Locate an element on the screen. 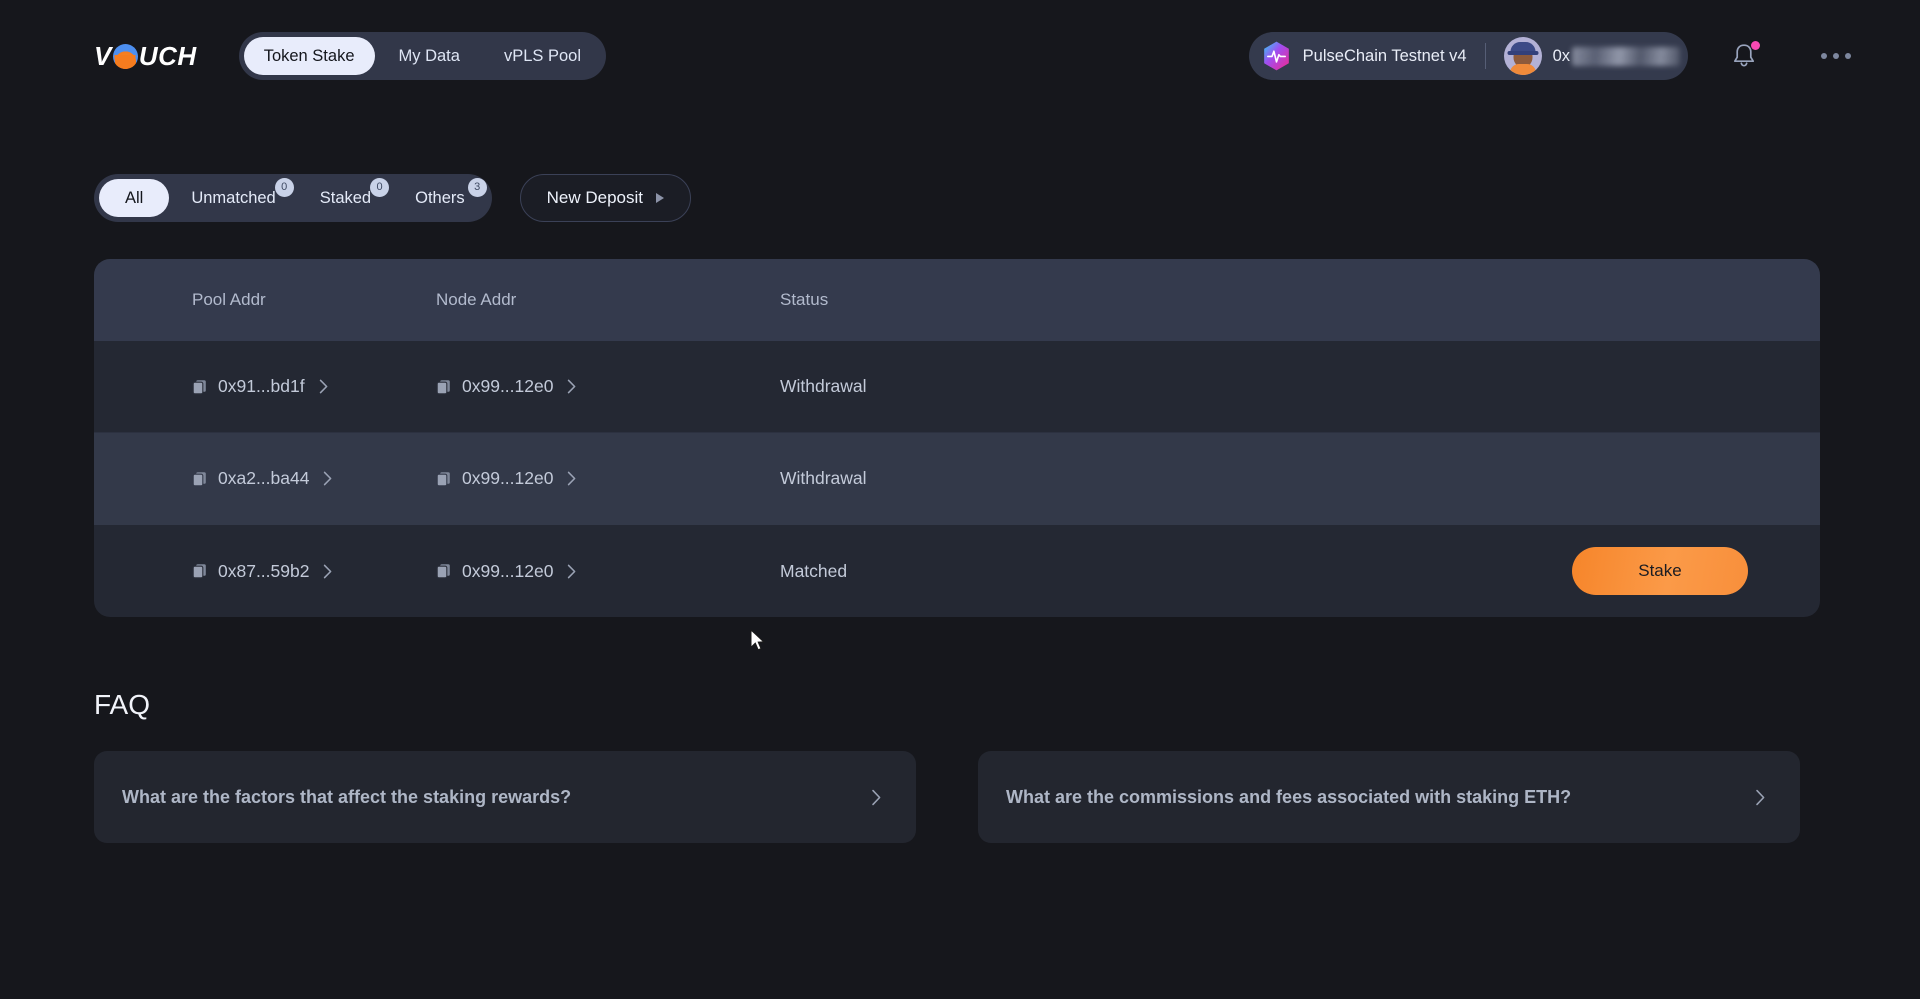 This screenshot has height=999, width=1920. column-header-pool-addr: Pool Addr is located at coordinates (229, 299).